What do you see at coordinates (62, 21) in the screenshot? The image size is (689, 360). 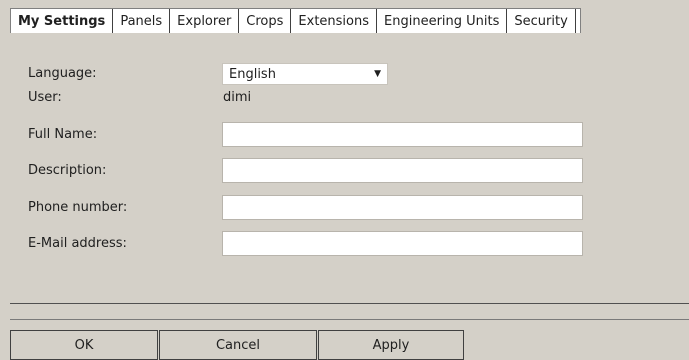 I see `tab-my-settings: My Settings` at bounding box center [62, 21].